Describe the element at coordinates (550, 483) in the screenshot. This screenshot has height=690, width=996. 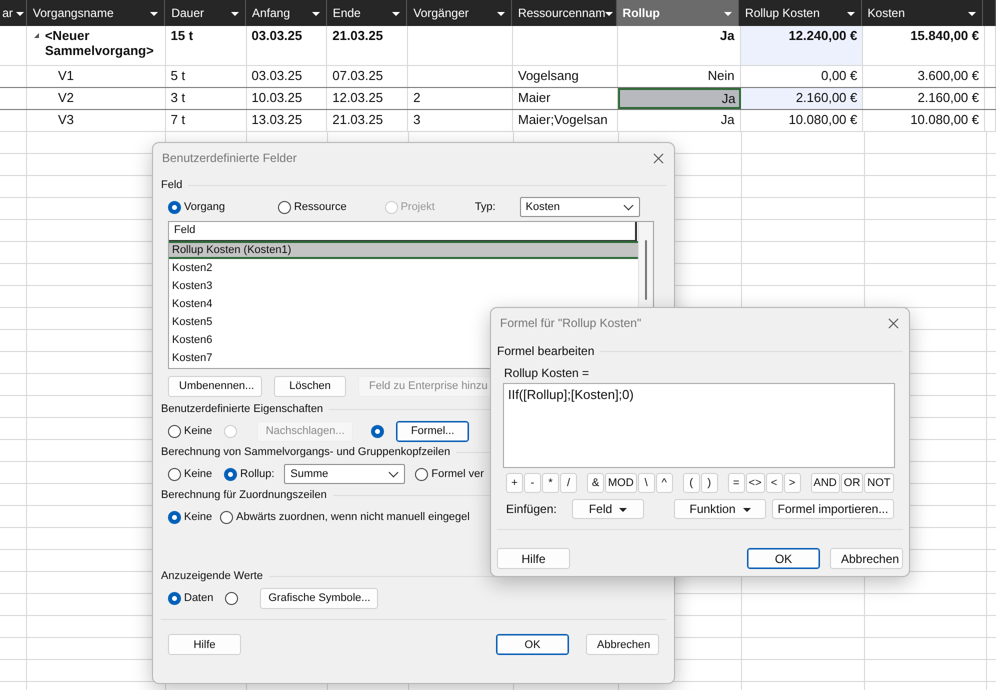
I see `operator-button: *` at that location.